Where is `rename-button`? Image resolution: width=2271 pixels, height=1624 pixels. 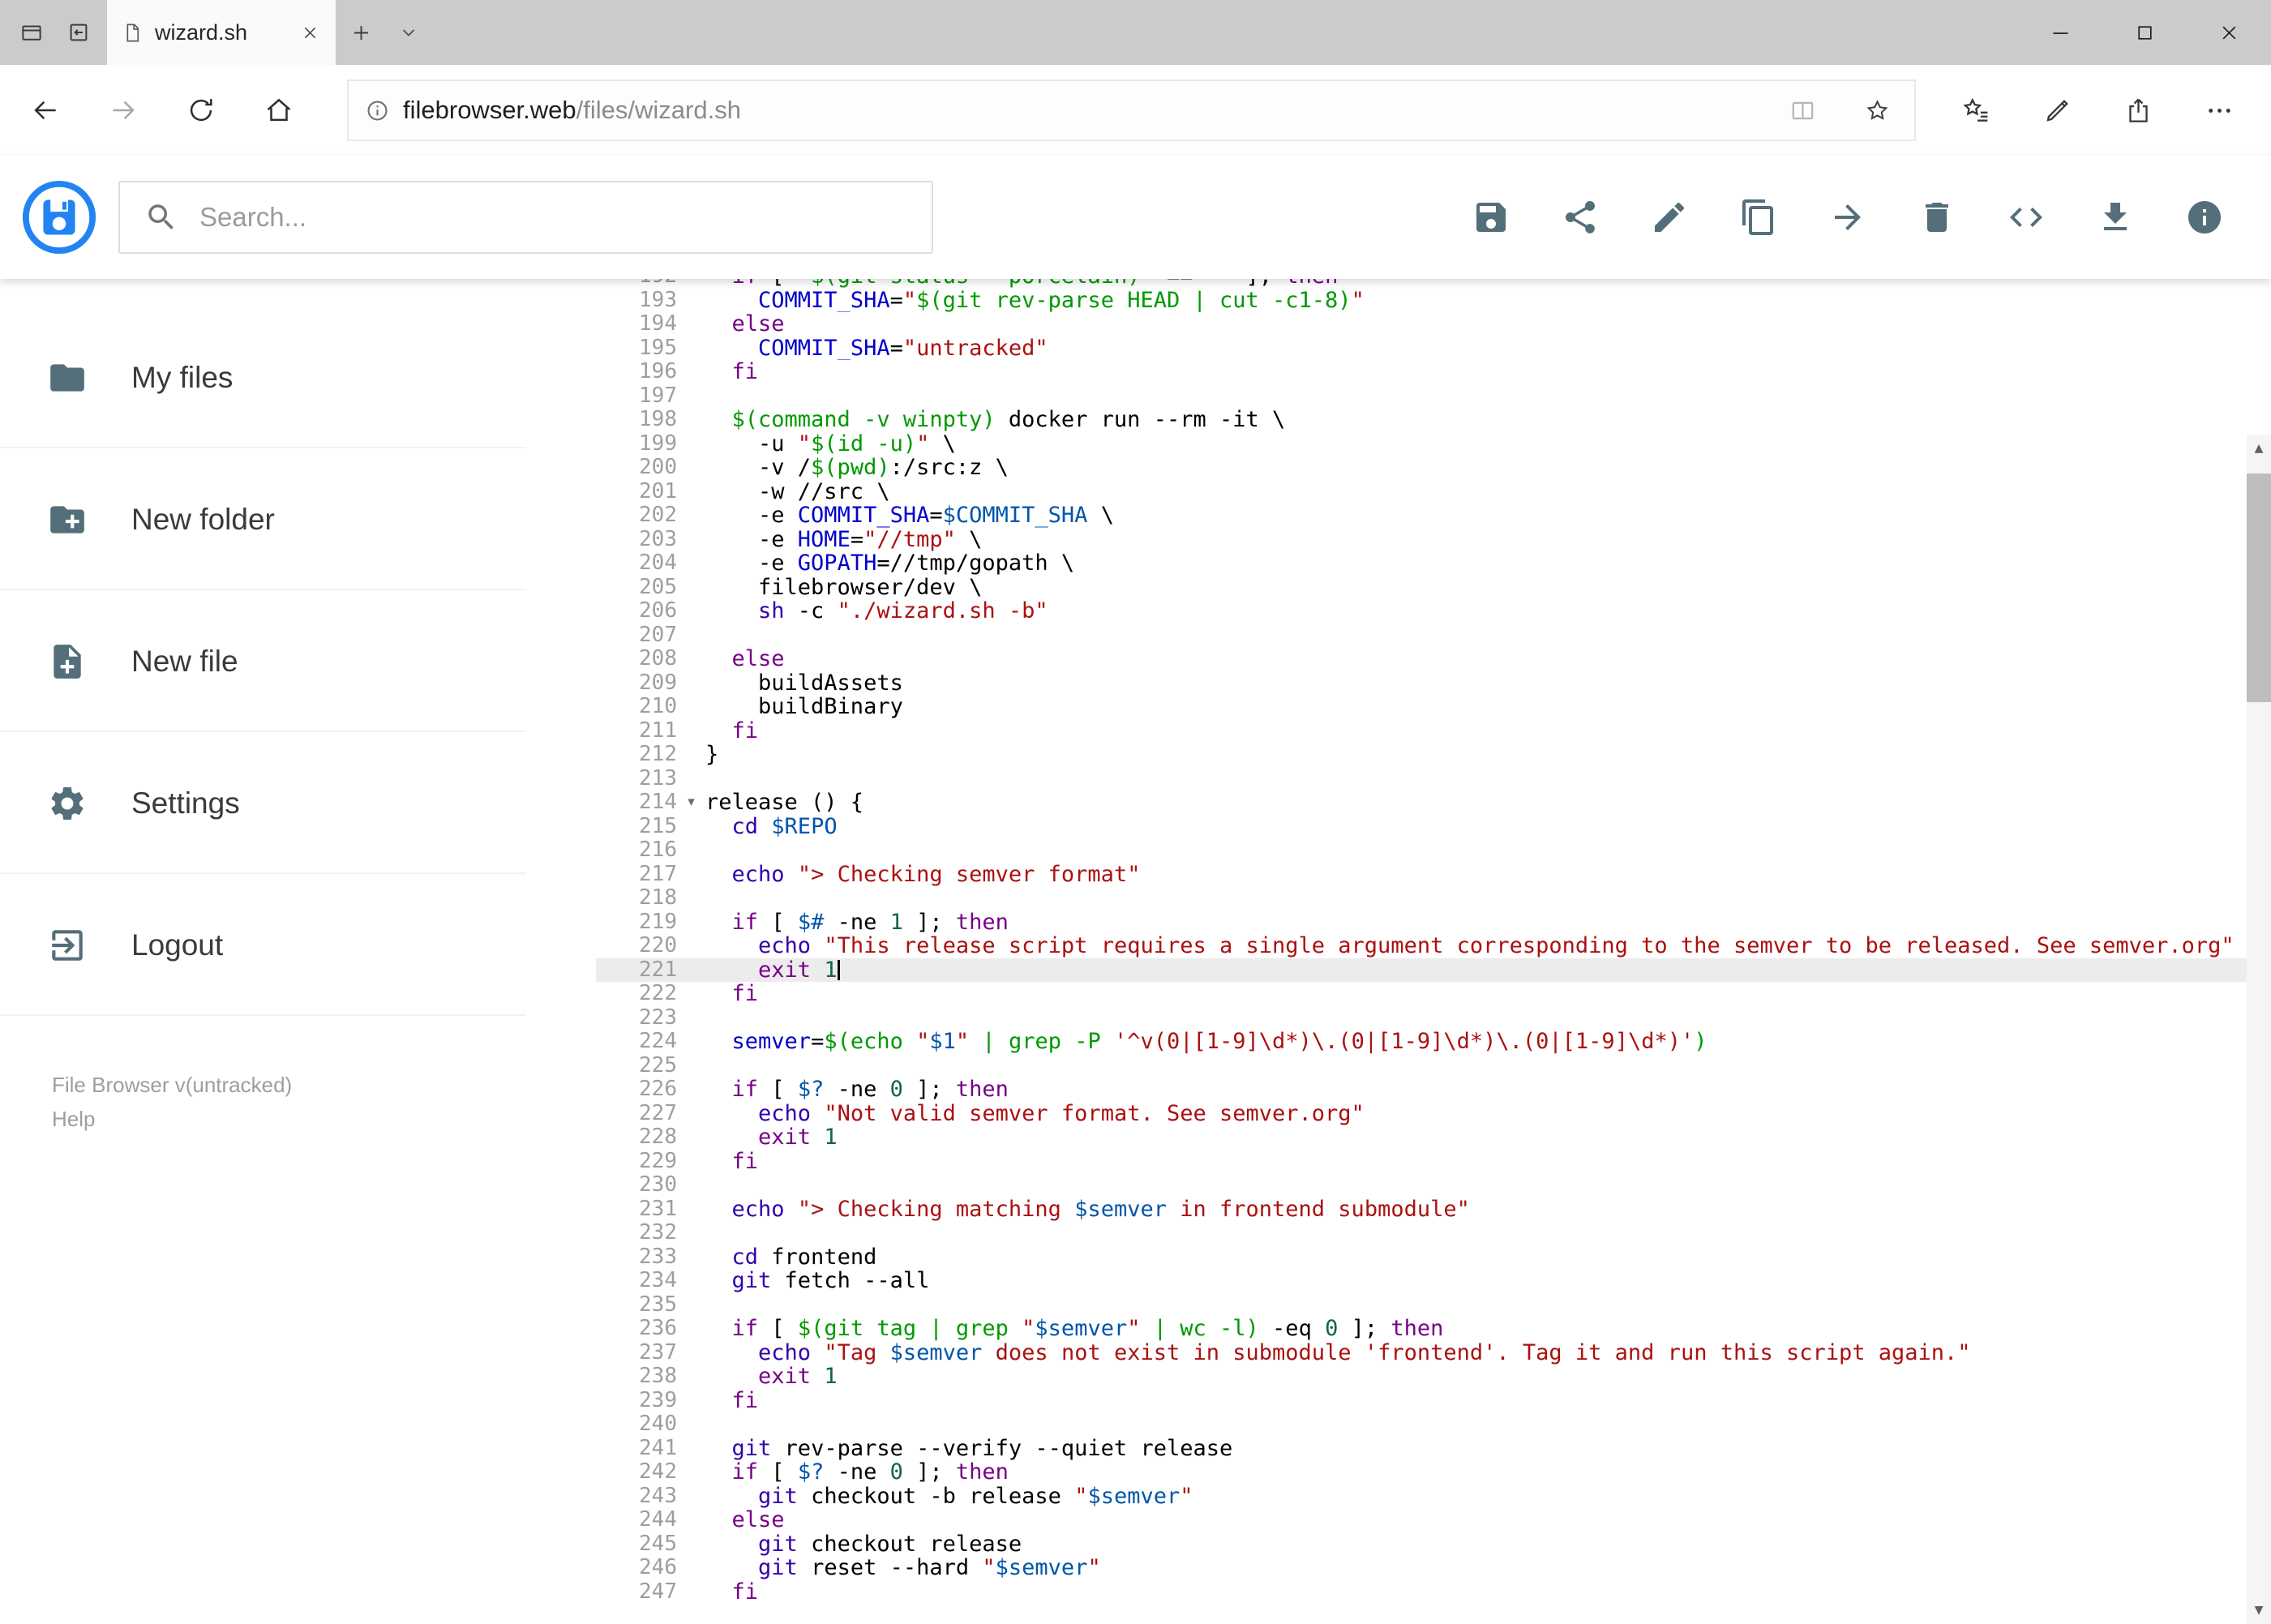
rename-button is located at coordinates (1669, 218).